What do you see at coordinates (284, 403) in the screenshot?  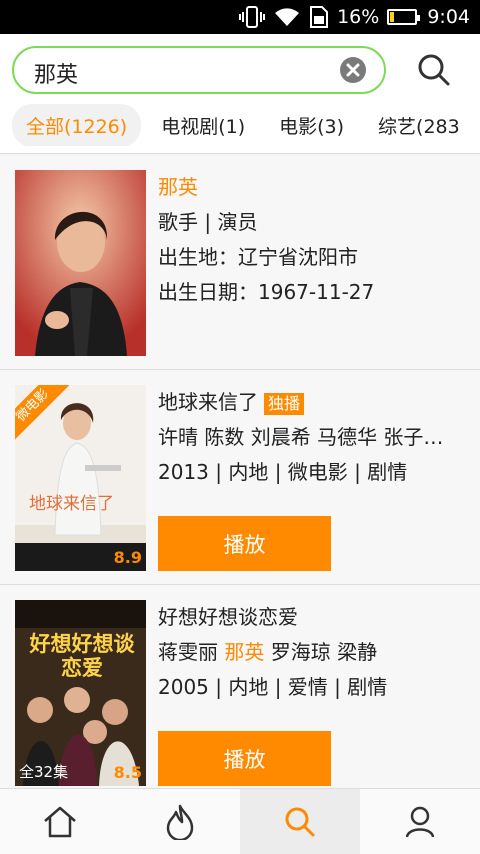 I see `exclusive-badge: 独播` at bounding box center [284, 403].